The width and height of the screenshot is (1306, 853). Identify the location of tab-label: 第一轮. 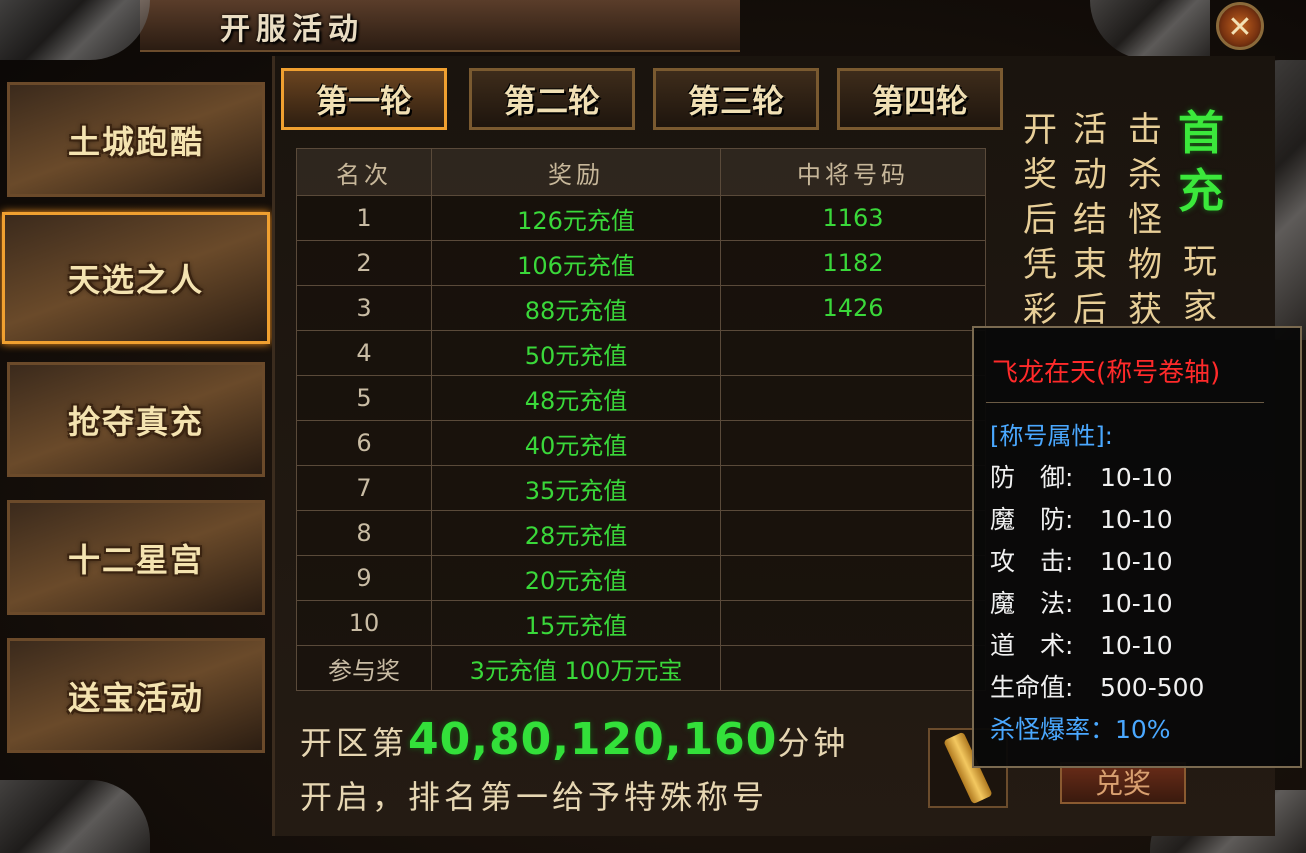
(363, 101).